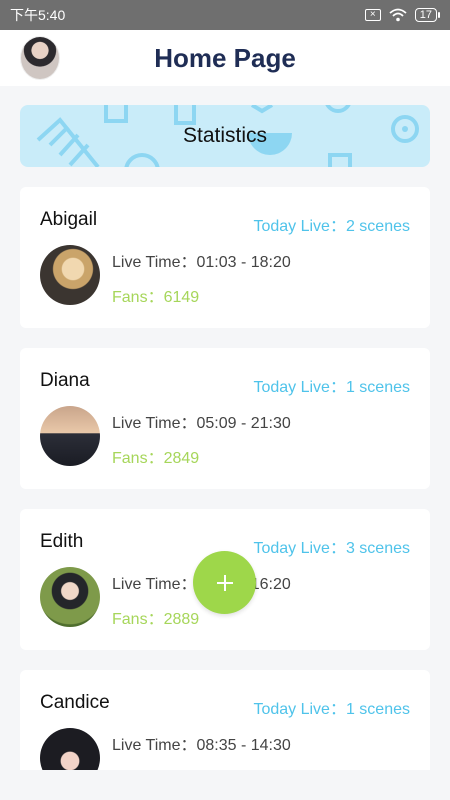  Describe the element at coordinates (201, 423) in the screenshot. I see `live-time: Live Time：05:09 - 21:30` at that location.